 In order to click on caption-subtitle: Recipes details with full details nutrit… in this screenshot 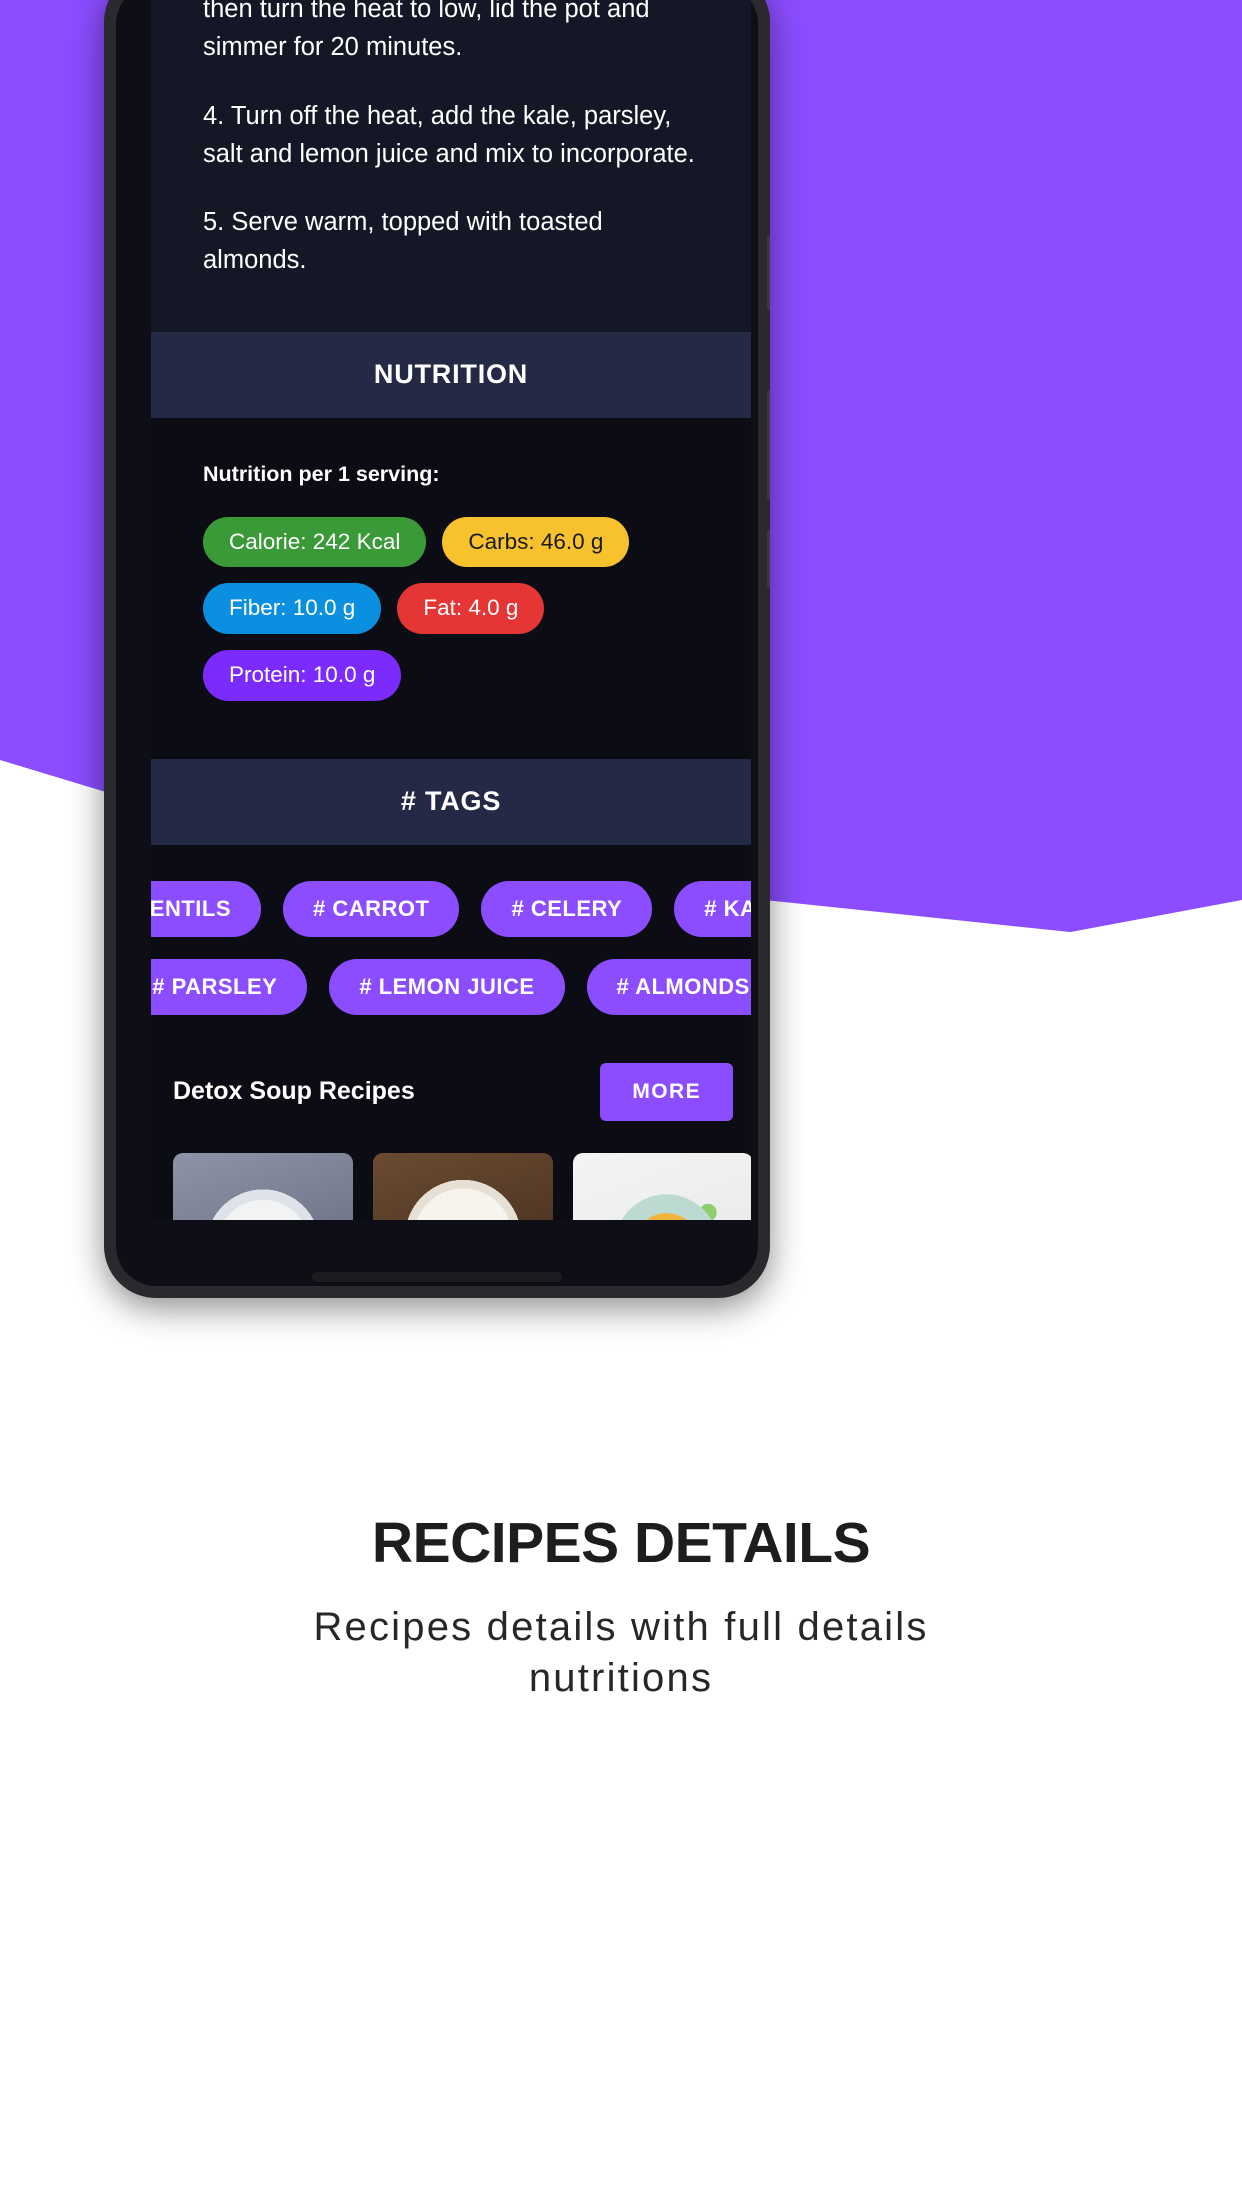, I will do `click(621, 1653)`.